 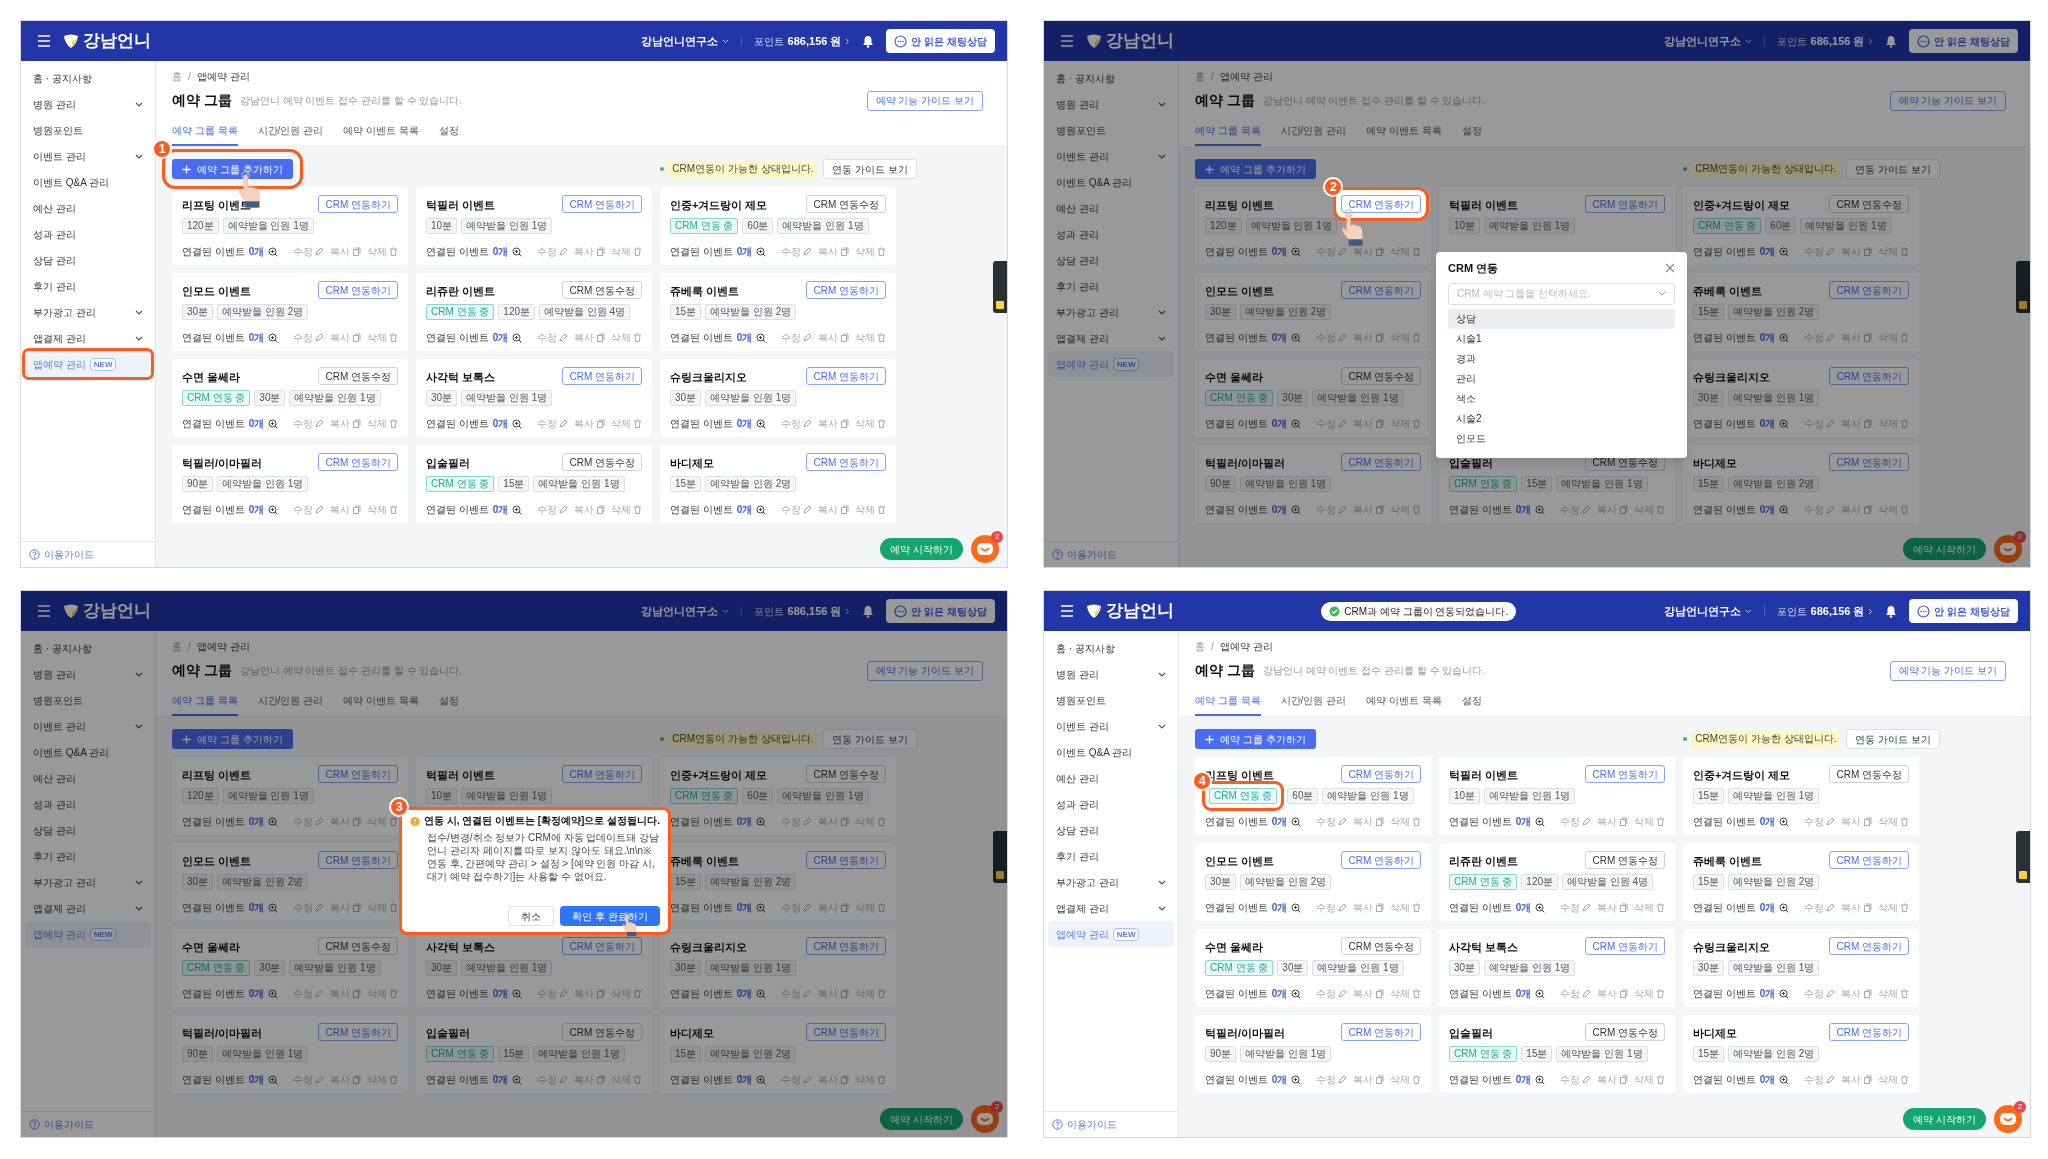 What do you see at coordinates (1561, 438) in the screenshot?
I see `dropdown-option: 인모드` at bounding box center [1561, 438].